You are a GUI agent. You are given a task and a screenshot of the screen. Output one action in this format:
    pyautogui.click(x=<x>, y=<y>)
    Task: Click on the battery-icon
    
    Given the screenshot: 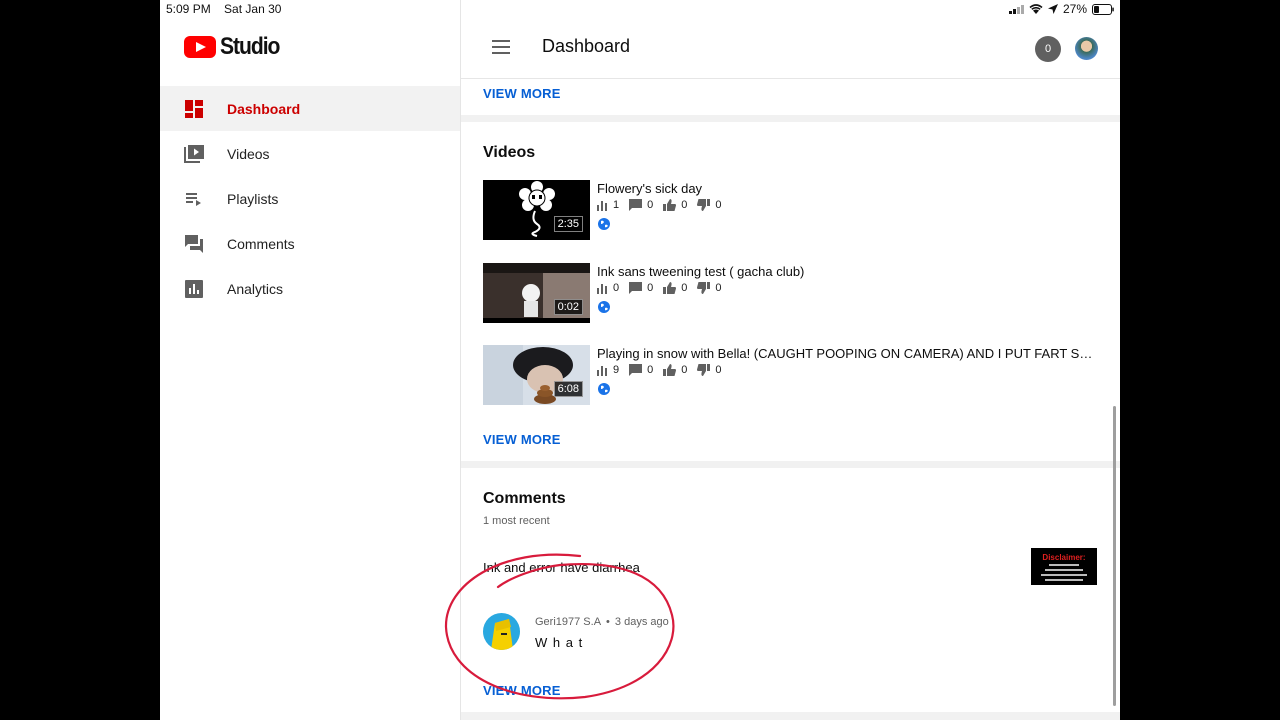 What is the action you would take?
    pyautogui.click(x=1103, y=9)
    